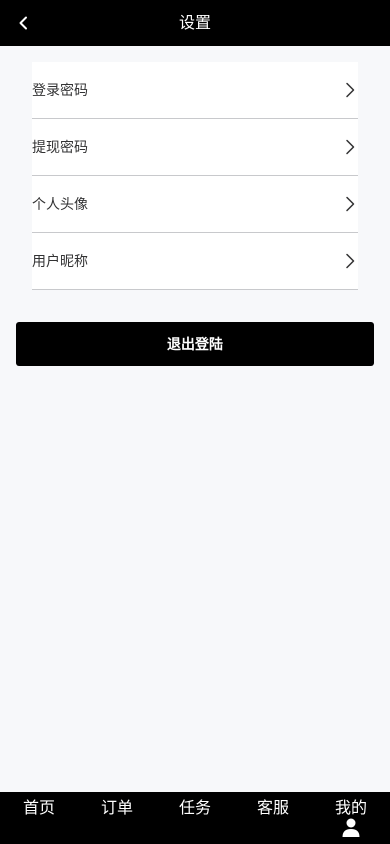  I want to click on tab-label: 任务, so click(194, 807).